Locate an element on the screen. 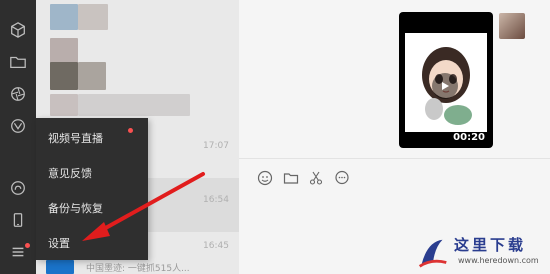 The height and width of the screenshot is (274, 550). video-message: 00:20 is located at coordinates (446, 80).